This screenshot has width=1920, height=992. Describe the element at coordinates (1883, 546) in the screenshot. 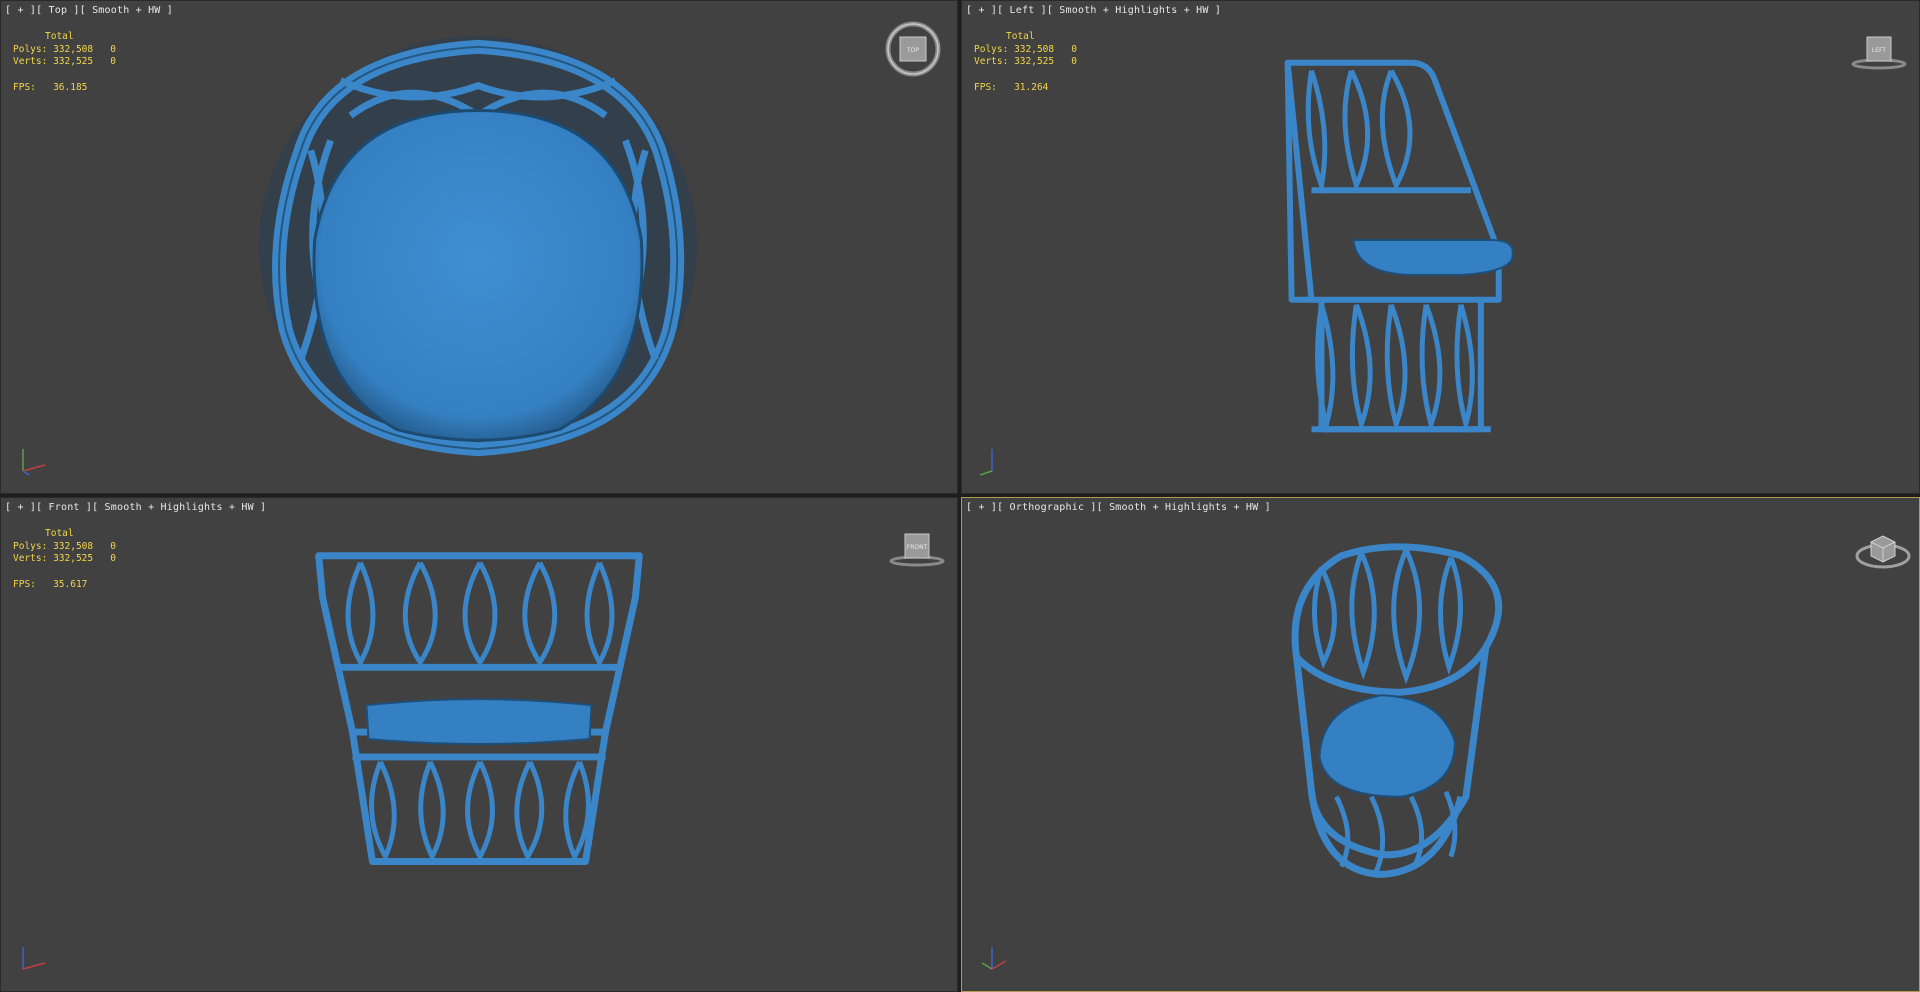

I see `viewcube-icon` at that location.